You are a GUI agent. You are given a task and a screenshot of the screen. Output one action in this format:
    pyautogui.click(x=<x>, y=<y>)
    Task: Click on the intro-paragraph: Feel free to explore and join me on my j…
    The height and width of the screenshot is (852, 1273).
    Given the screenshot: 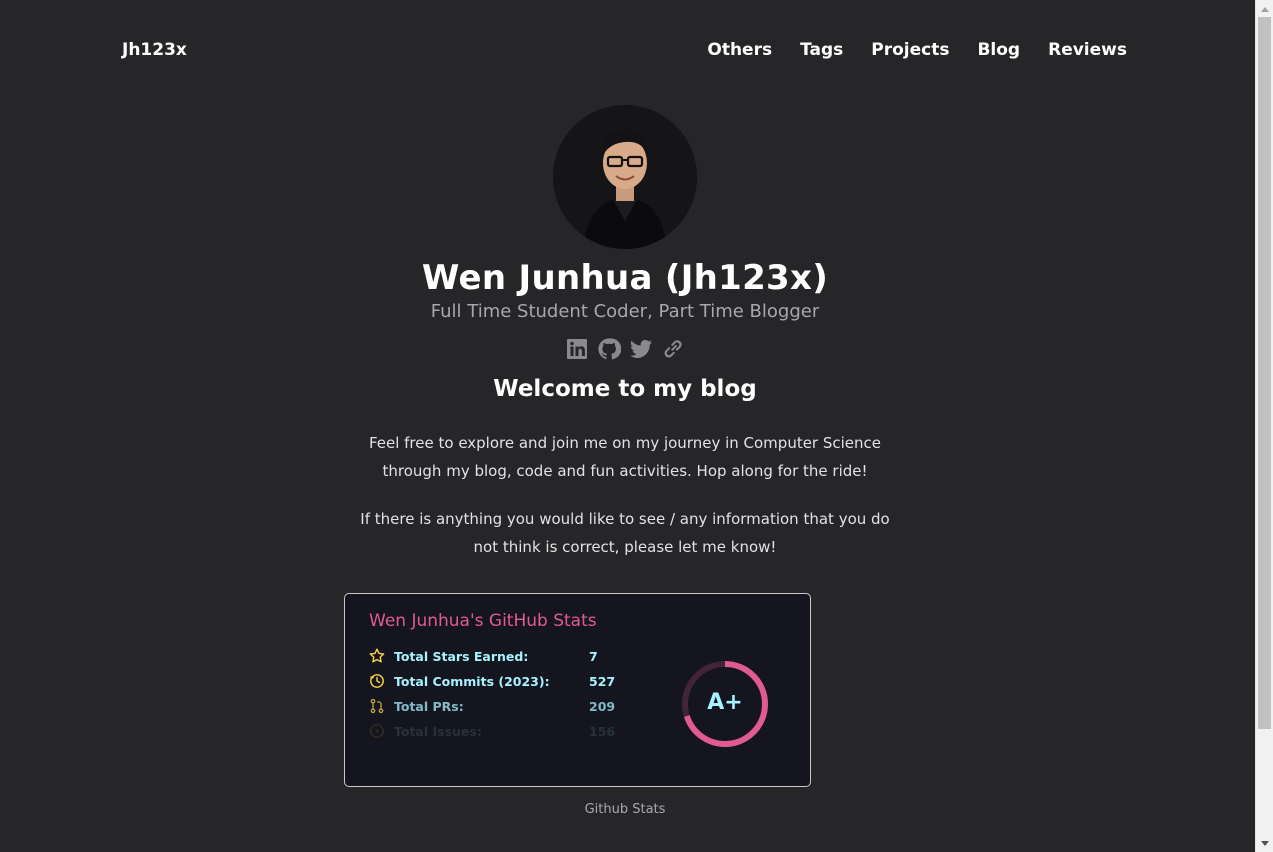 What is the action you would take?
    pyautogui.click(x=625, y=457)
    